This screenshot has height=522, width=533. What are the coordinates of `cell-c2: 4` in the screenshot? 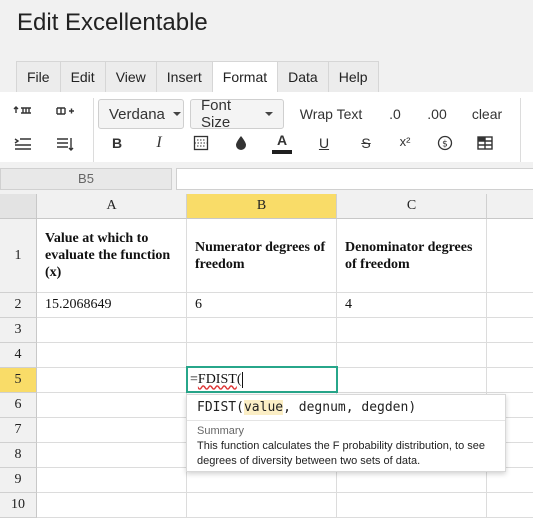 It's located at (412, 305).